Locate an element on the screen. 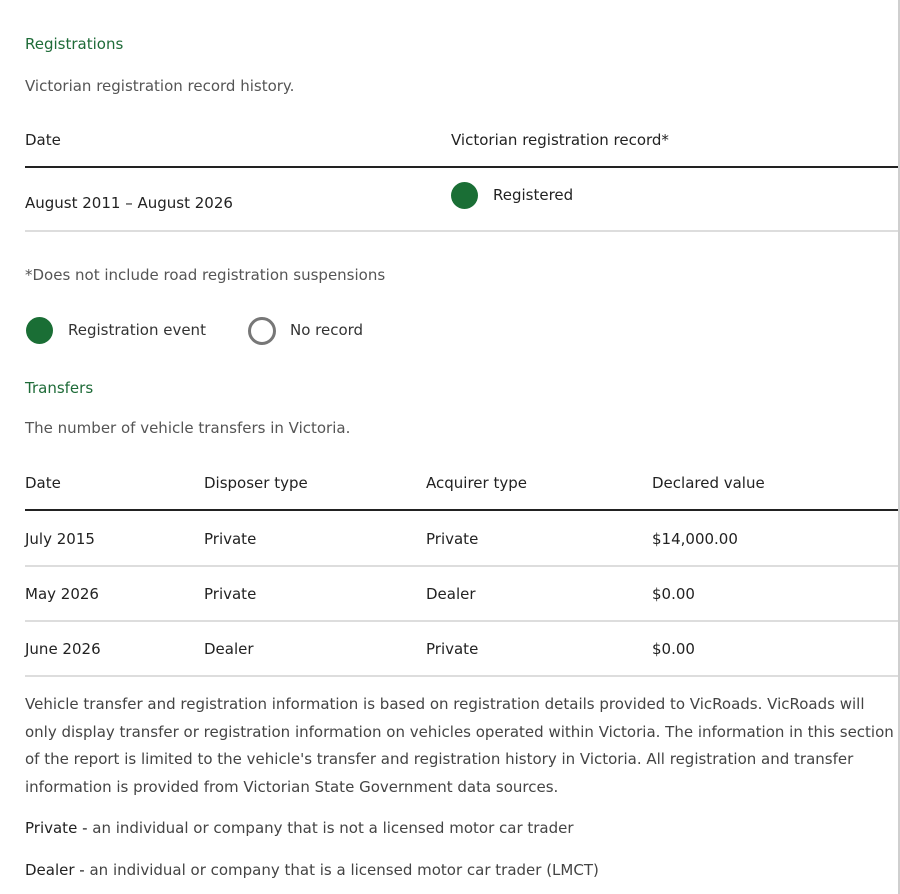  transfers-header-divider is located at coordinates (461, 510).